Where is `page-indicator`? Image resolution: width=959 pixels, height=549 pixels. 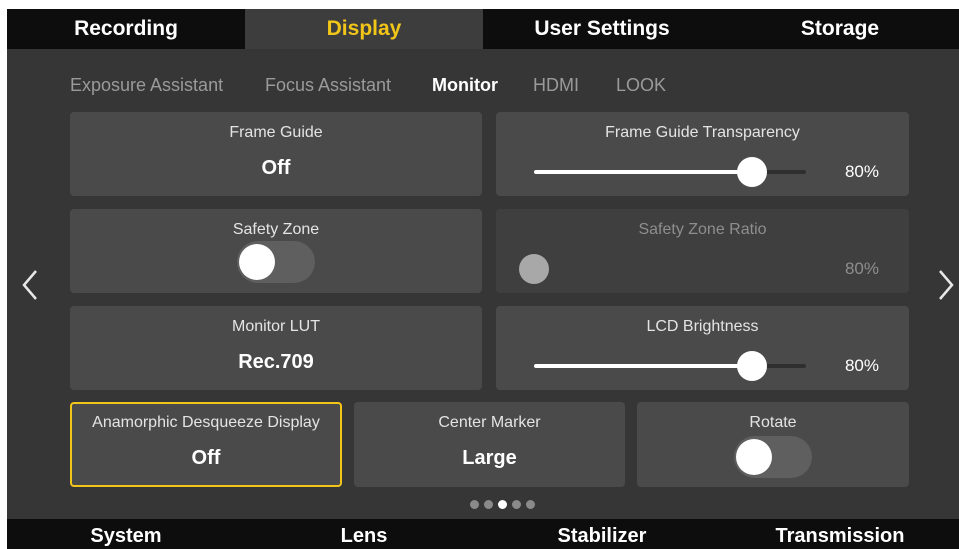
page-indicator is located at coordinates (502, 504).